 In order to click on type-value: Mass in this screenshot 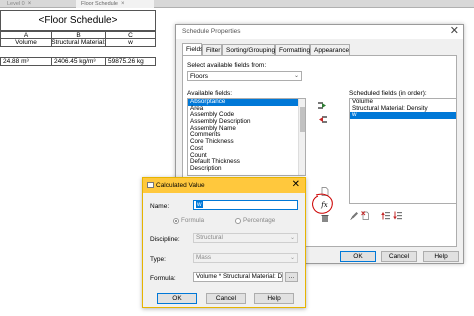, I will do `click(204, 257)`.